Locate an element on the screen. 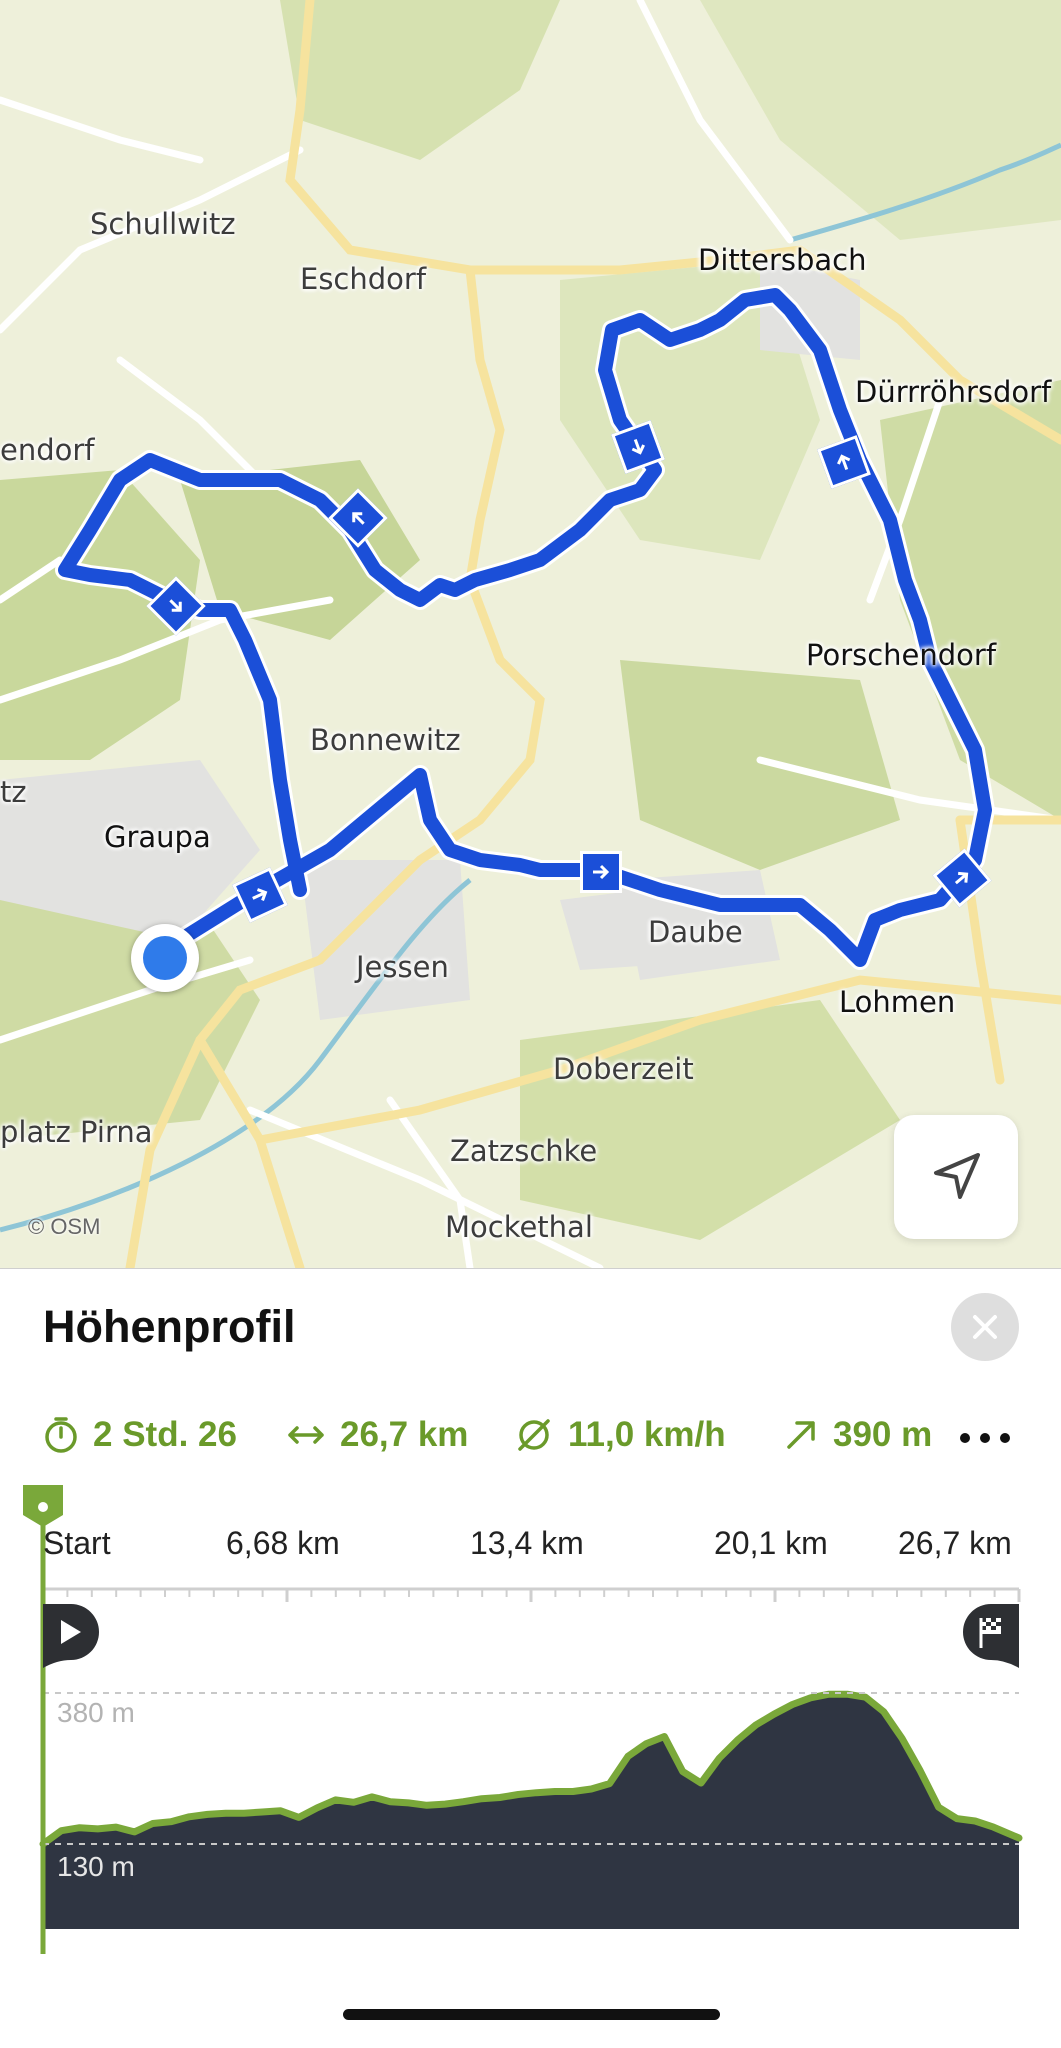  start-marker is located at coordinates (71, 1636).